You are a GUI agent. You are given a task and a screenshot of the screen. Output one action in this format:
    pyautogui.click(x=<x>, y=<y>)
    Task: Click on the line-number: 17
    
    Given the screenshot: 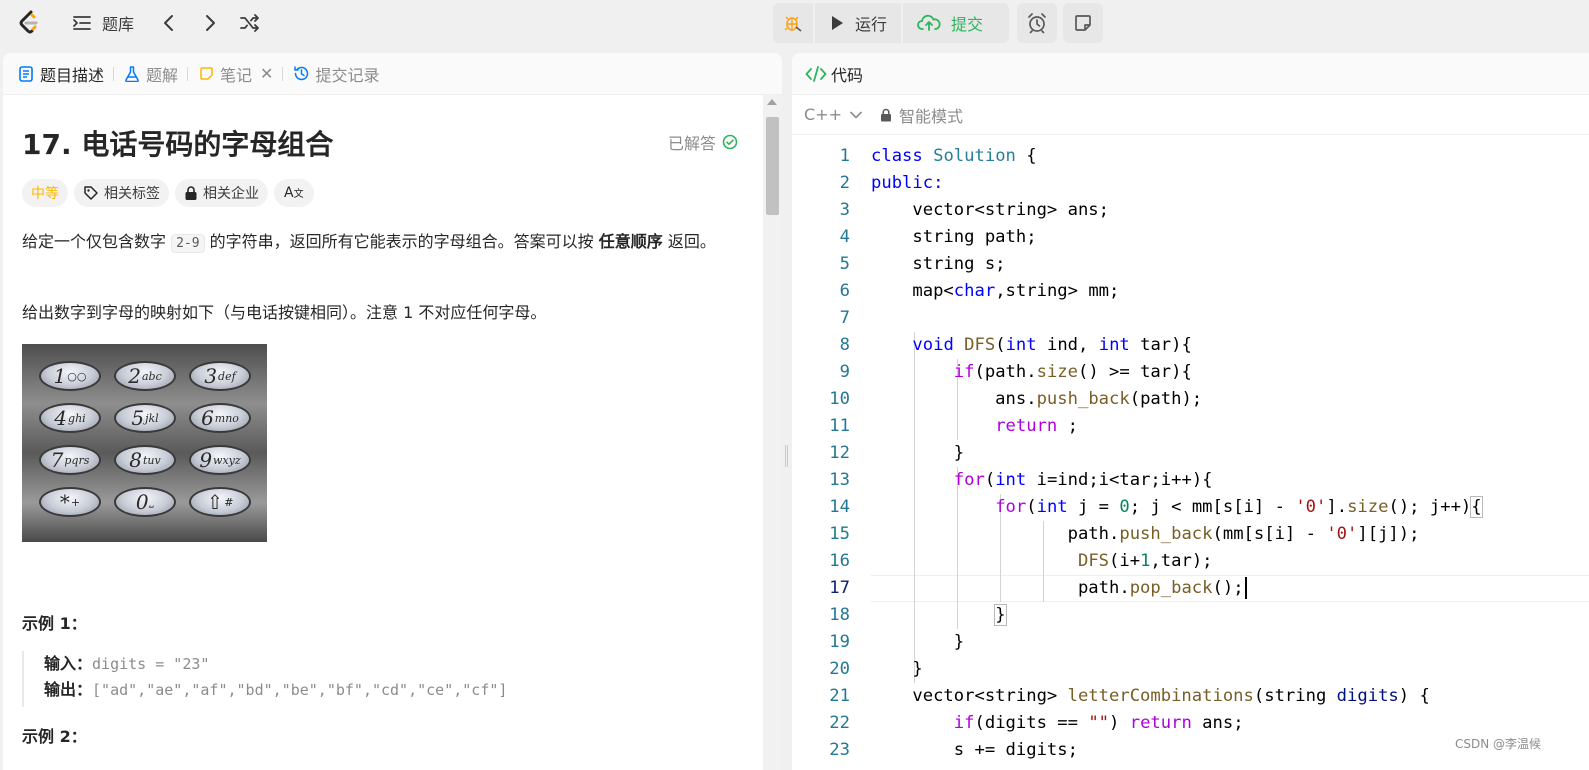 What is the action you would take?
    pyautogui.click(x=839, y=588)
    